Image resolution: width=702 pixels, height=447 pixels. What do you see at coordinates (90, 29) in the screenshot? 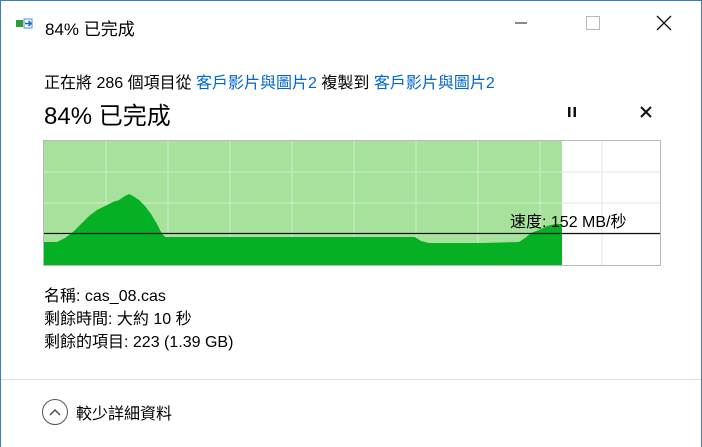
I see `window-title: 84% 已完成` at bounding box center [90, 29].